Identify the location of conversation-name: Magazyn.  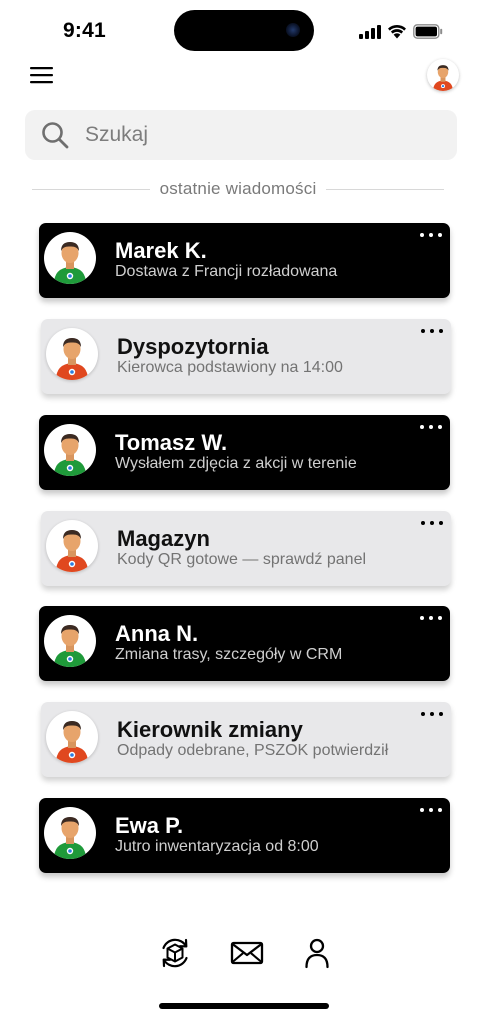
(163, 538).